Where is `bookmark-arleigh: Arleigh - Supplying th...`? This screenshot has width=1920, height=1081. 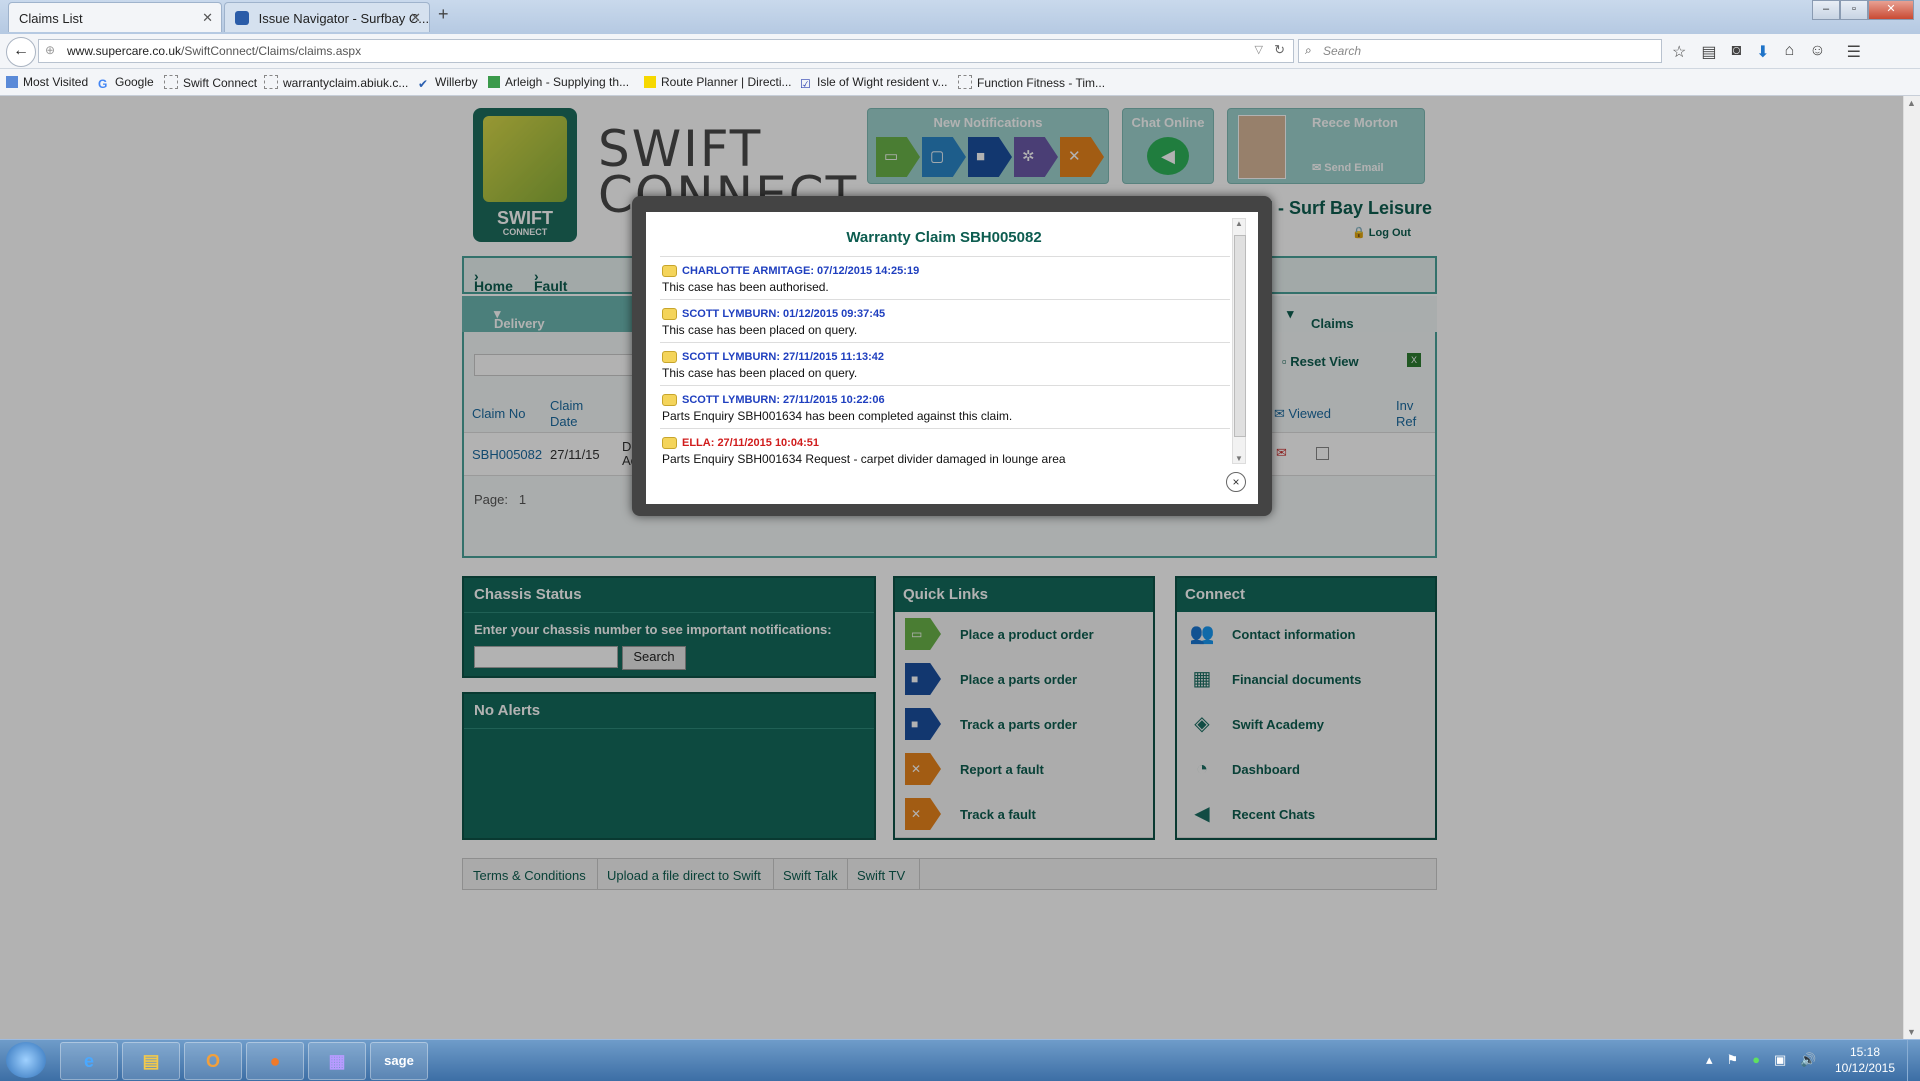
bookmark-arleigh: Arleigh - Supplying th... is located at coordinates (558, 82).